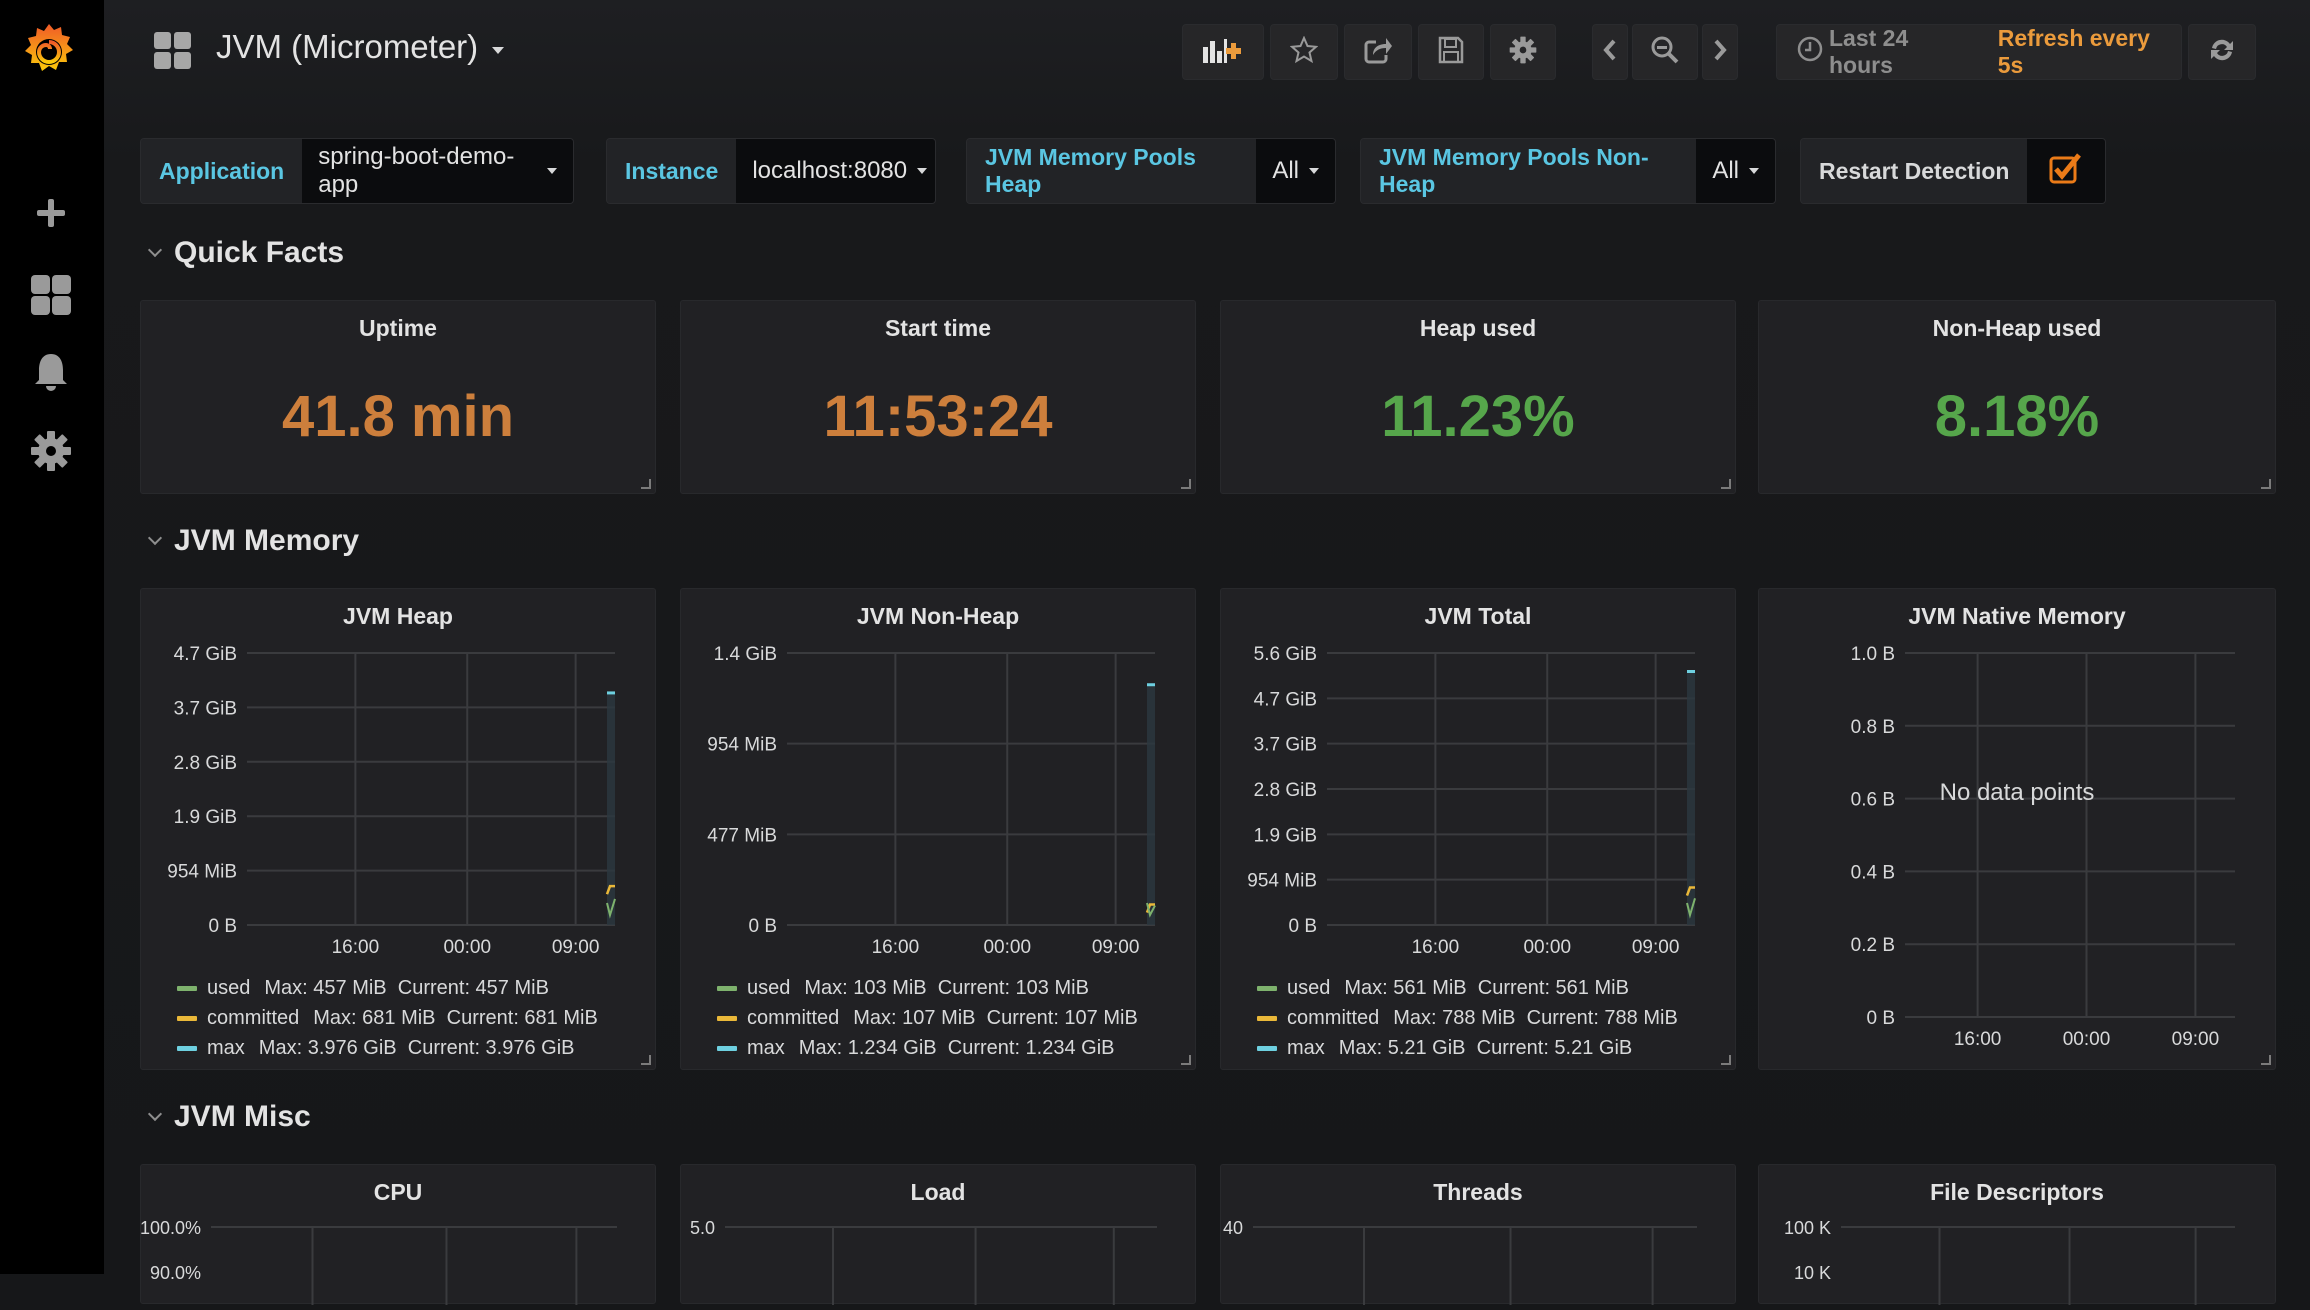  I want to click on graph-panel-file-descriptors: File Descriptors 100 K10 K, so click(2017, 1234).